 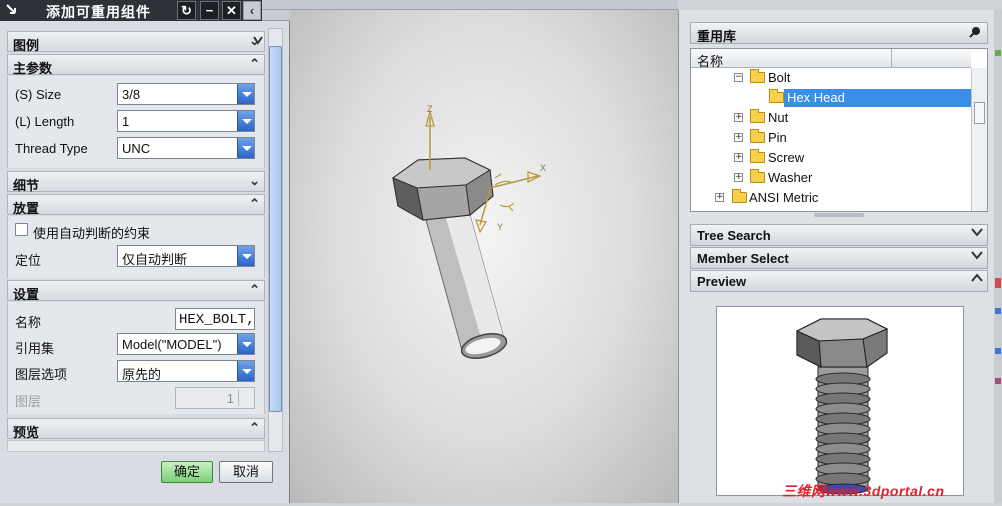 I want to click on cancel-button: 取消, so click(x=246, y=472).